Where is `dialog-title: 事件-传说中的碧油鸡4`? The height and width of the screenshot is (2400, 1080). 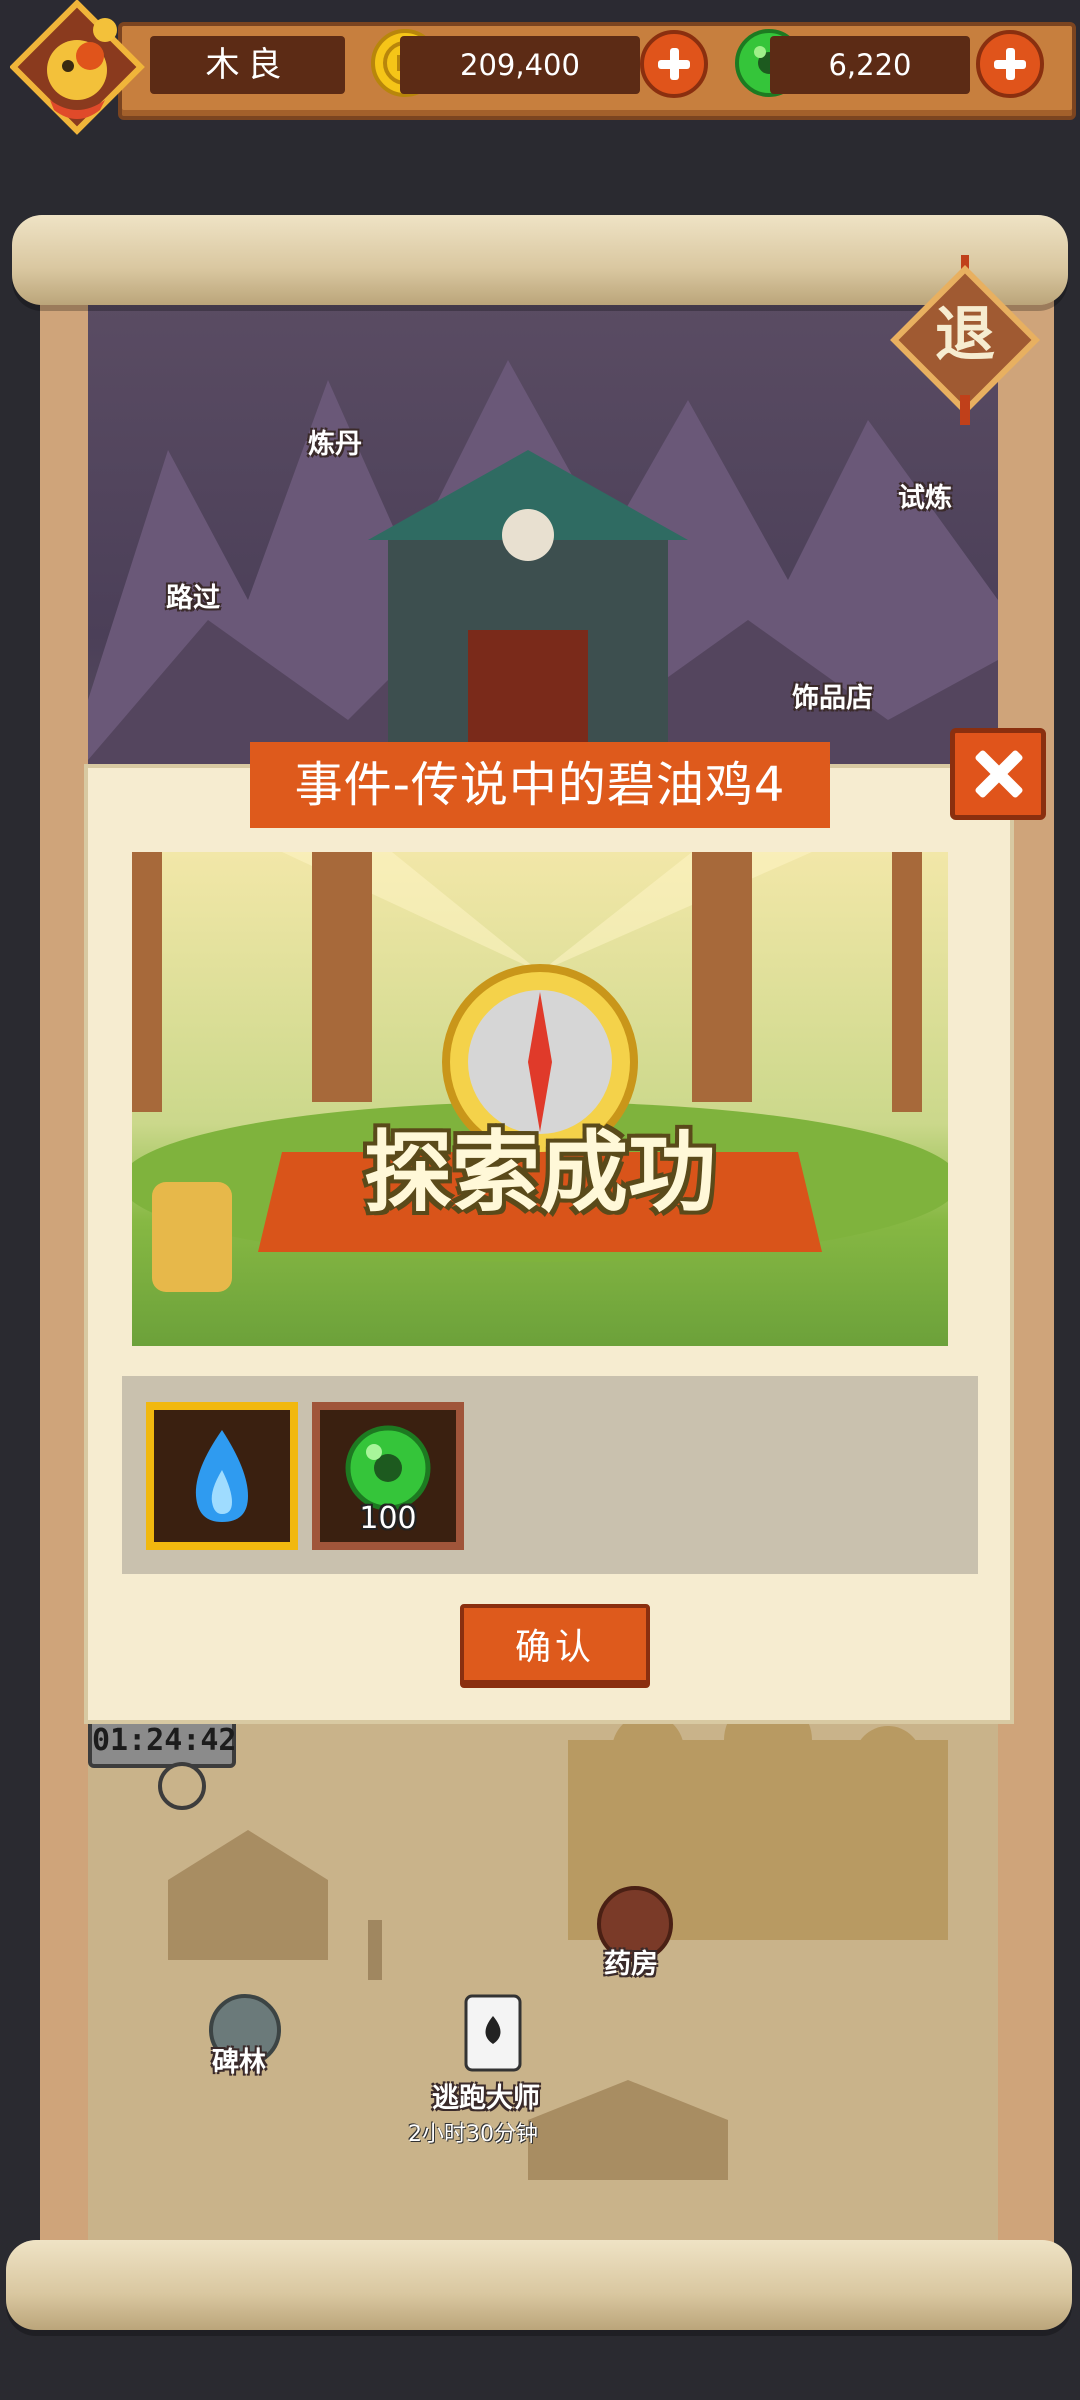
dialog-title: 事件-传说中的碧油鸡4 is located at coordinates (540, 785).